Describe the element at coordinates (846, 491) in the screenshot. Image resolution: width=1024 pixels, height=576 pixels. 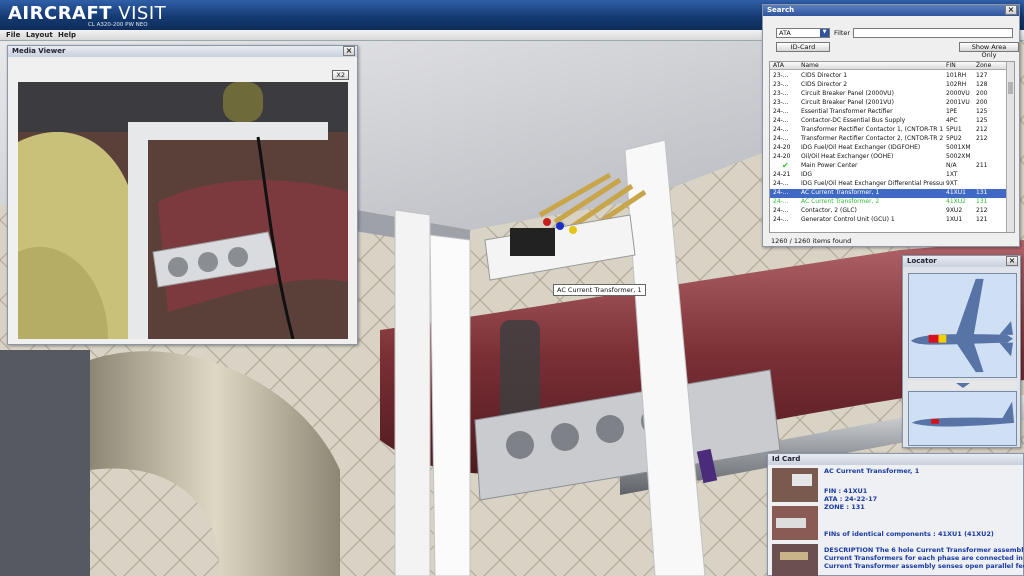
I see `component-fin: FIN : 41XU1` at that location.